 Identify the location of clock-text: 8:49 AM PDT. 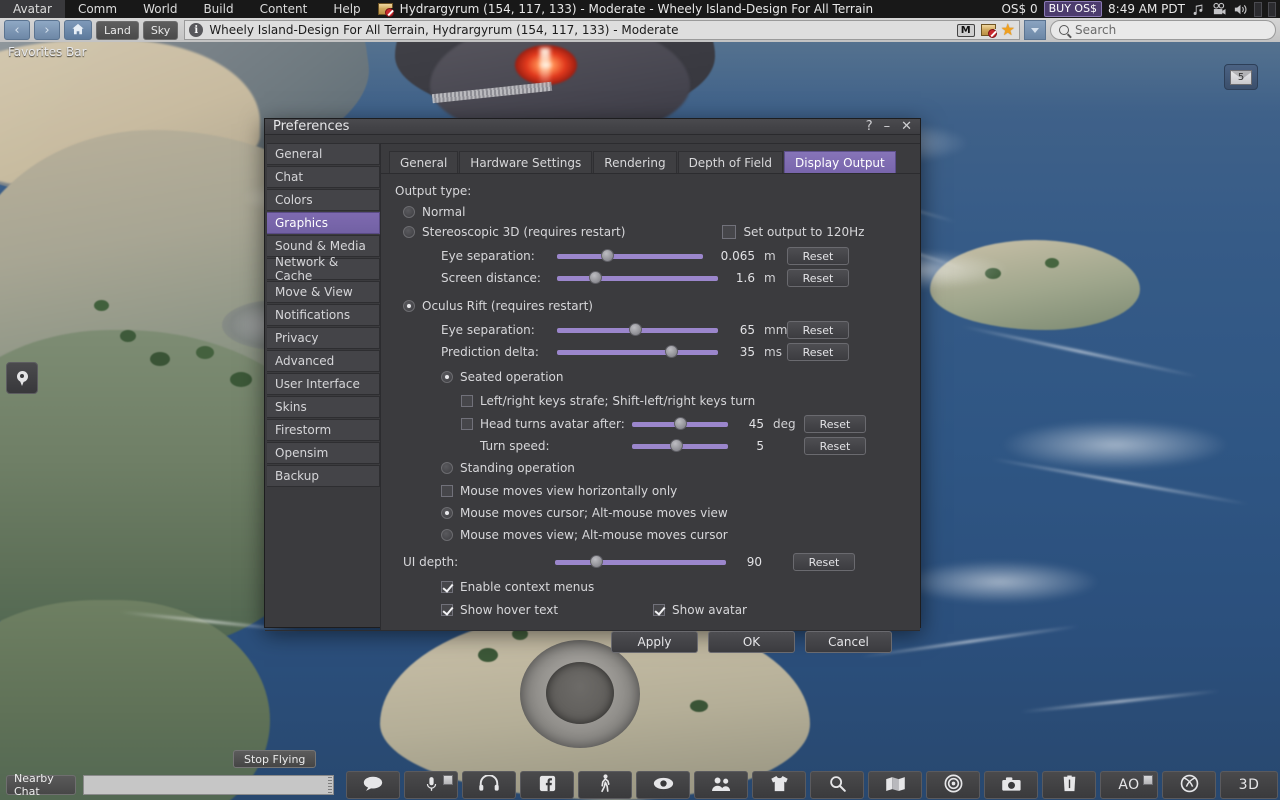
(1146, 9).